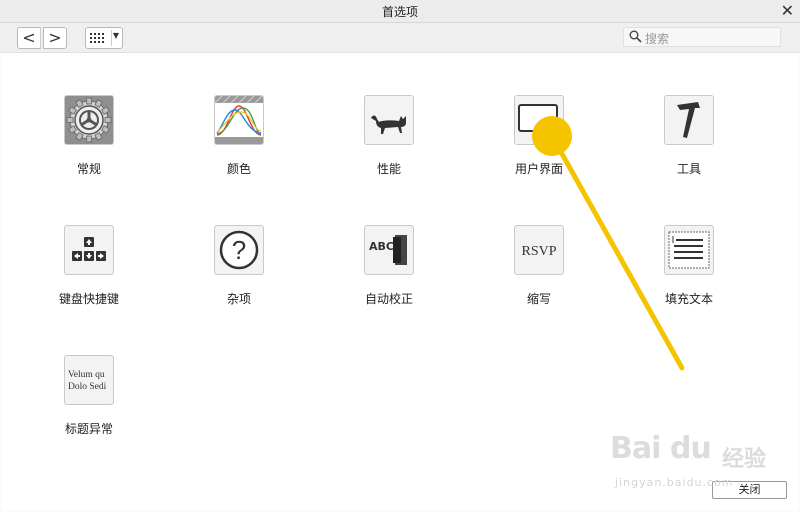  I want to click on pref-label: 标题异常, so click(88, 429).